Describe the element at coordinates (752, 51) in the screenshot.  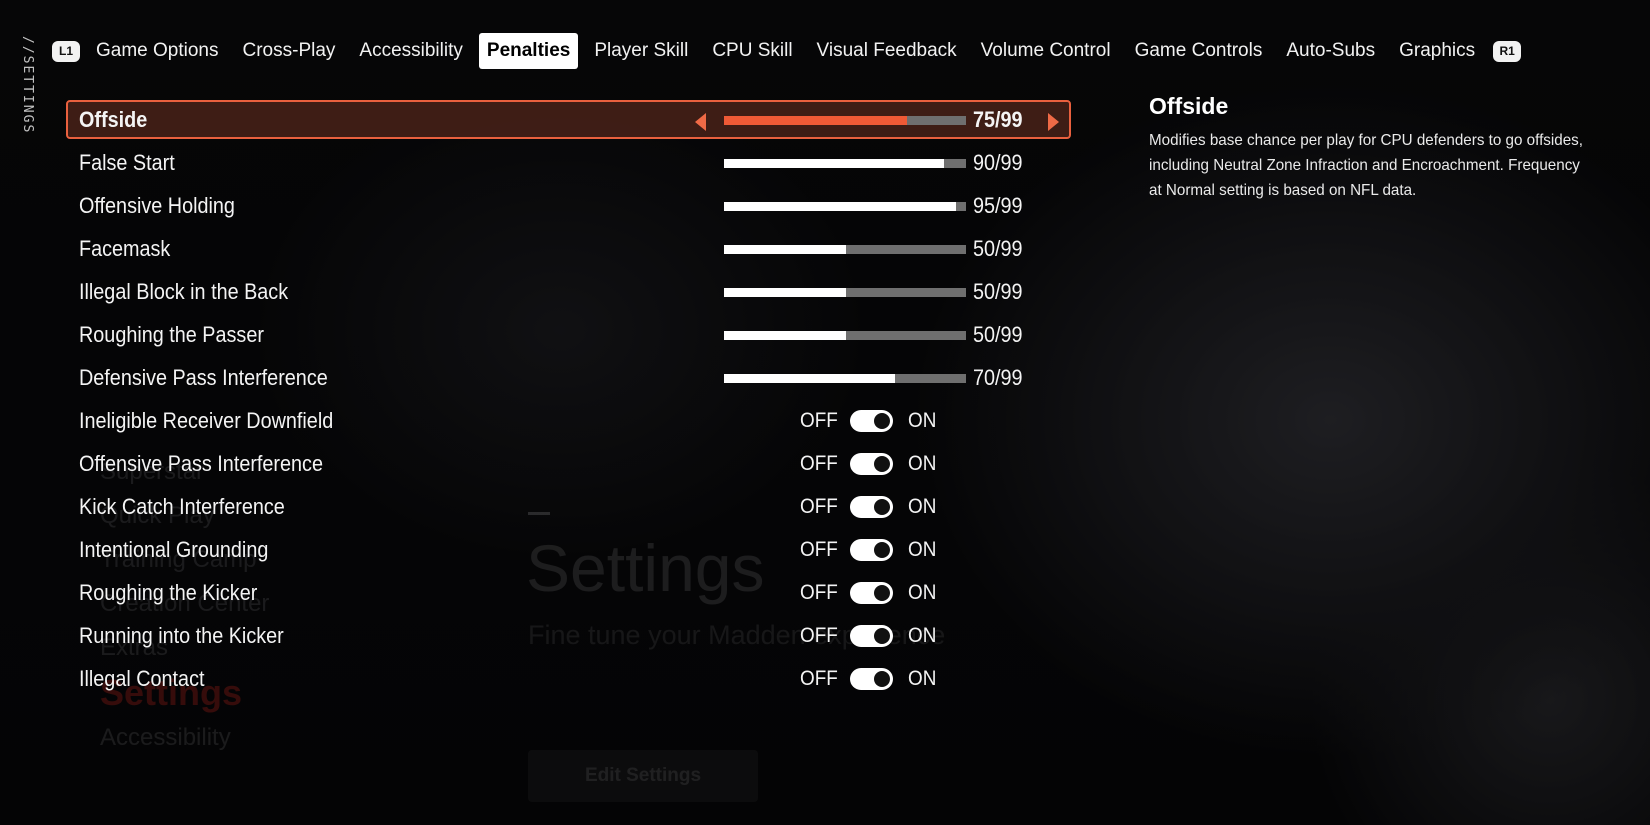
I see `tab-cpu-skill: CPU Skill` at that location.